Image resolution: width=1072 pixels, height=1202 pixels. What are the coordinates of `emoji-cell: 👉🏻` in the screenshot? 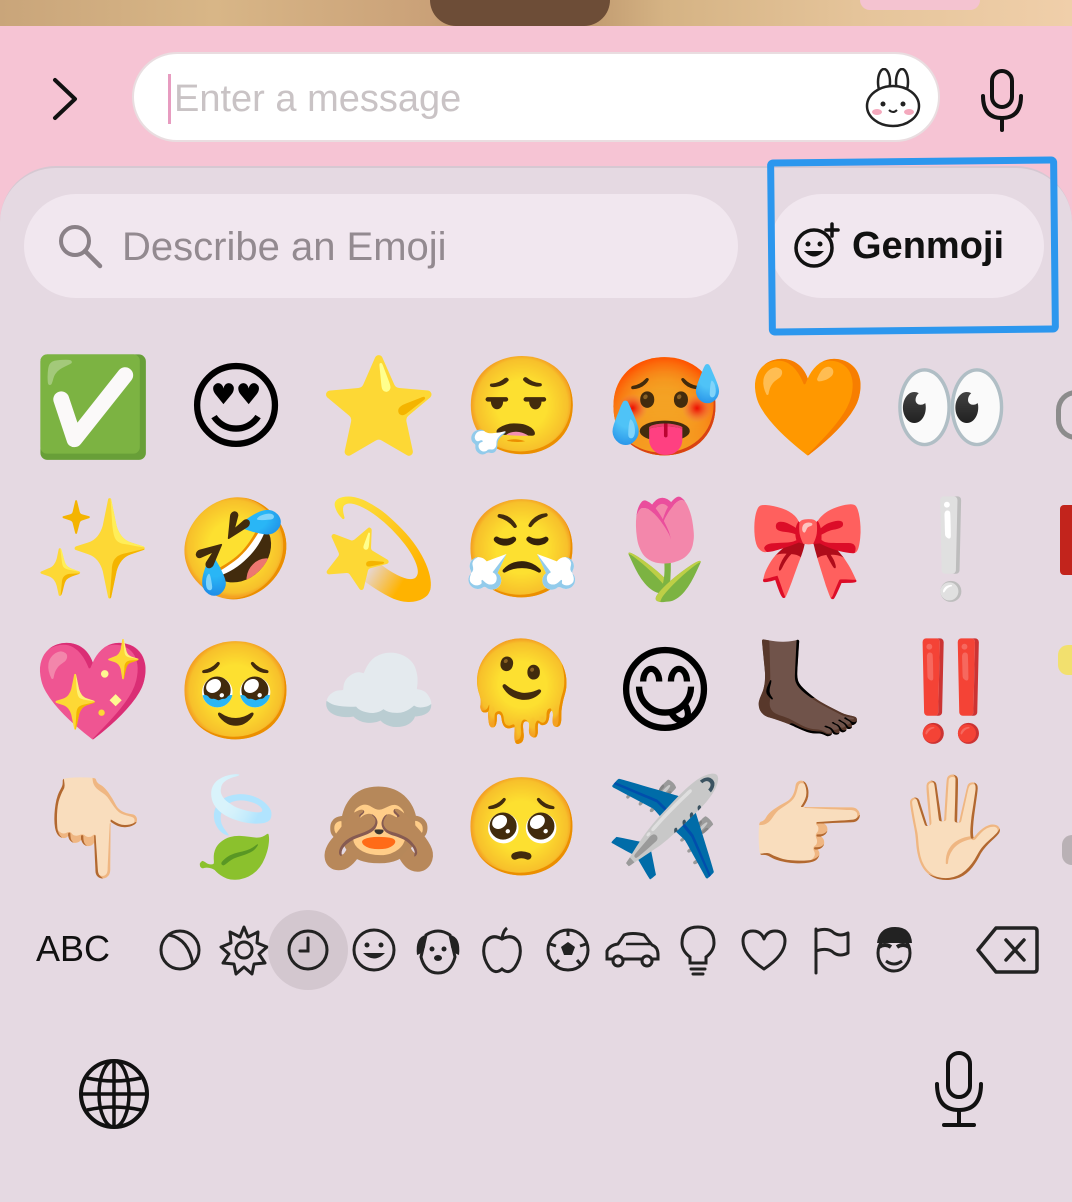 It's located at (808, 827).